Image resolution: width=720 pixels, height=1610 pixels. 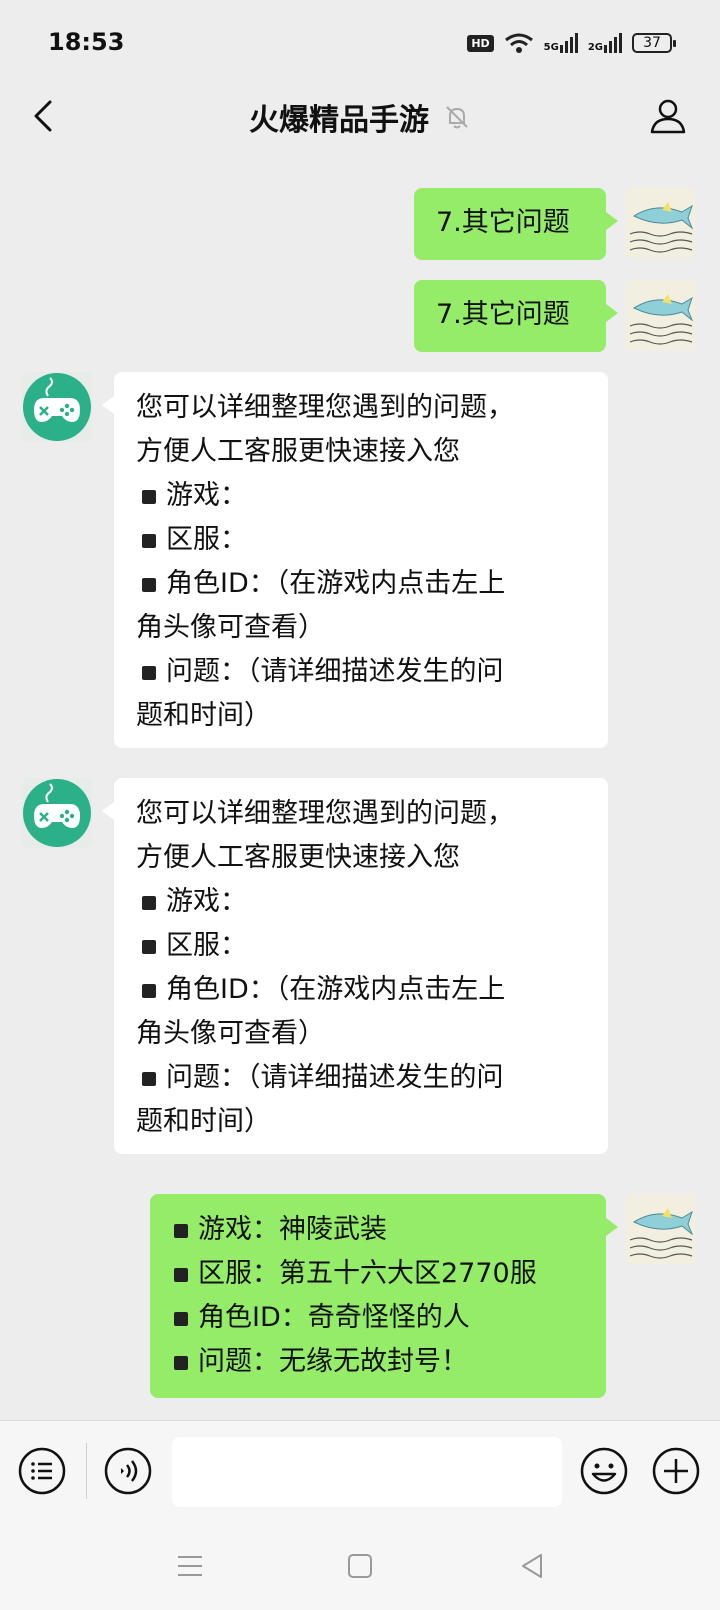 I want to click on status-bar: 18:53 HD 5G 2G 37, so click(x=360, y=42).